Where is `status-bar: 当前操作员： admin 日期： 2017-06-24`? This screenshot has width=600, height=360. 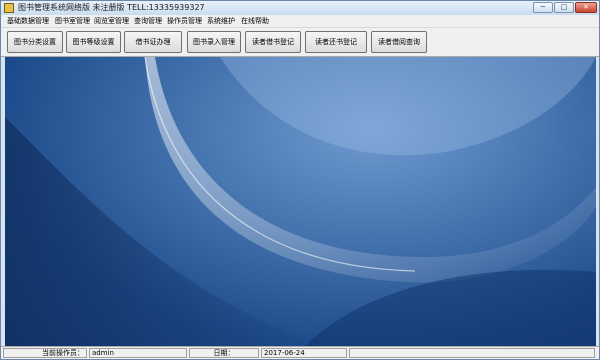 status-bar: 当前操作员： admin 日期： 2017-06-24 is located at coordinates (300, 352).